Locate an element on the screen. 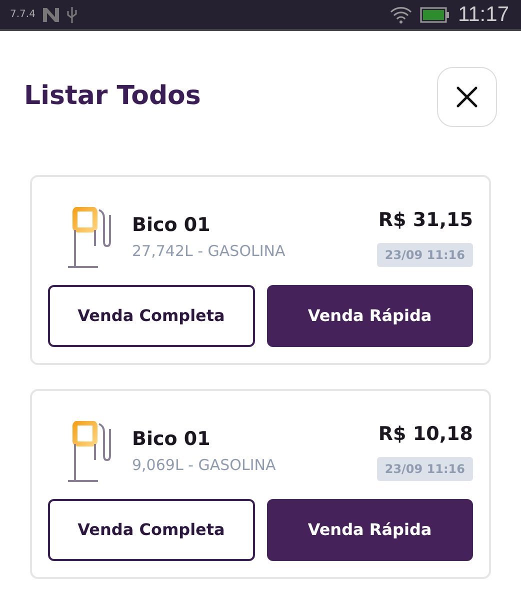 This screenshot has width=521, height=609. wifi-icon is located at coordinates (401, 15).